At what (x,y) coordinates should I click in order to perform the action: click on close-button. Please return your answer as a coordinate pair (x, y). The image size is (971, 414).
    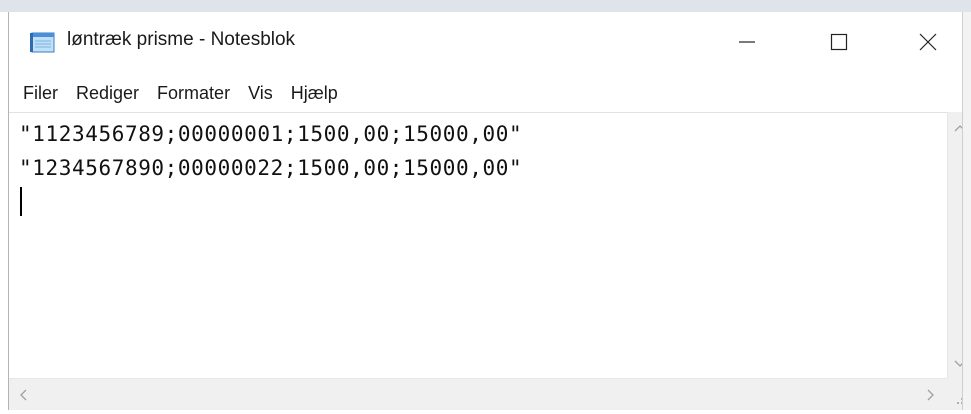
    Looking at the image, I should click on (928, 42).